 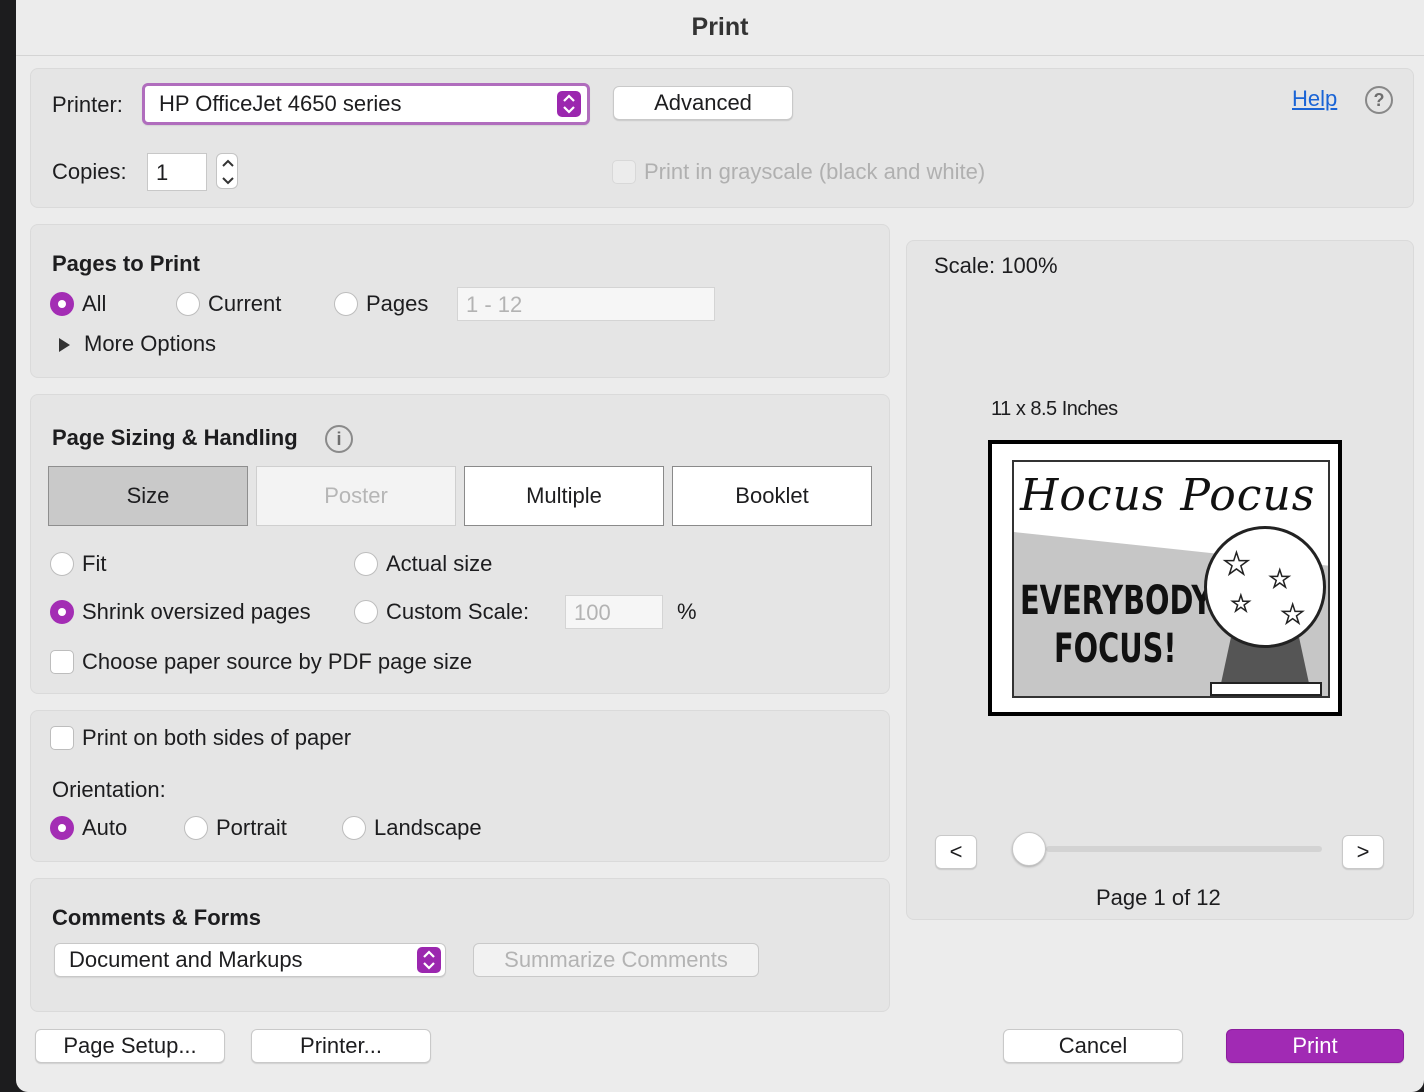 I want to click on pages-range-label: Pages, so click(x=397, y=303).